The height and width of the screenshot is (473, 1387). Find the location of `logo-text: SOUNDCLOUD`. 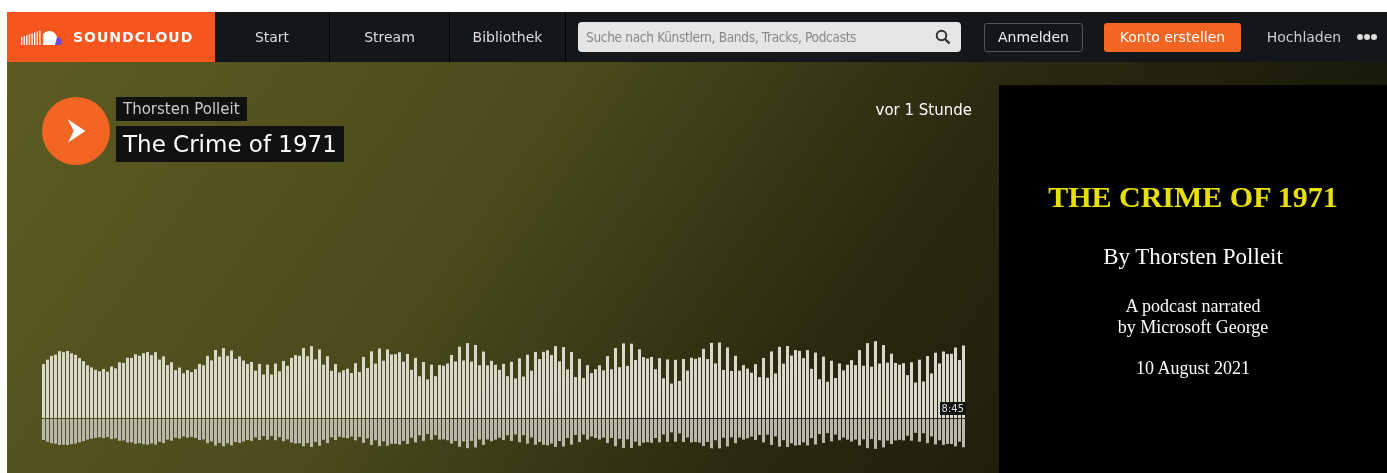

logo-text: SOUNDCLOUD is located at coordinates (133, 37).